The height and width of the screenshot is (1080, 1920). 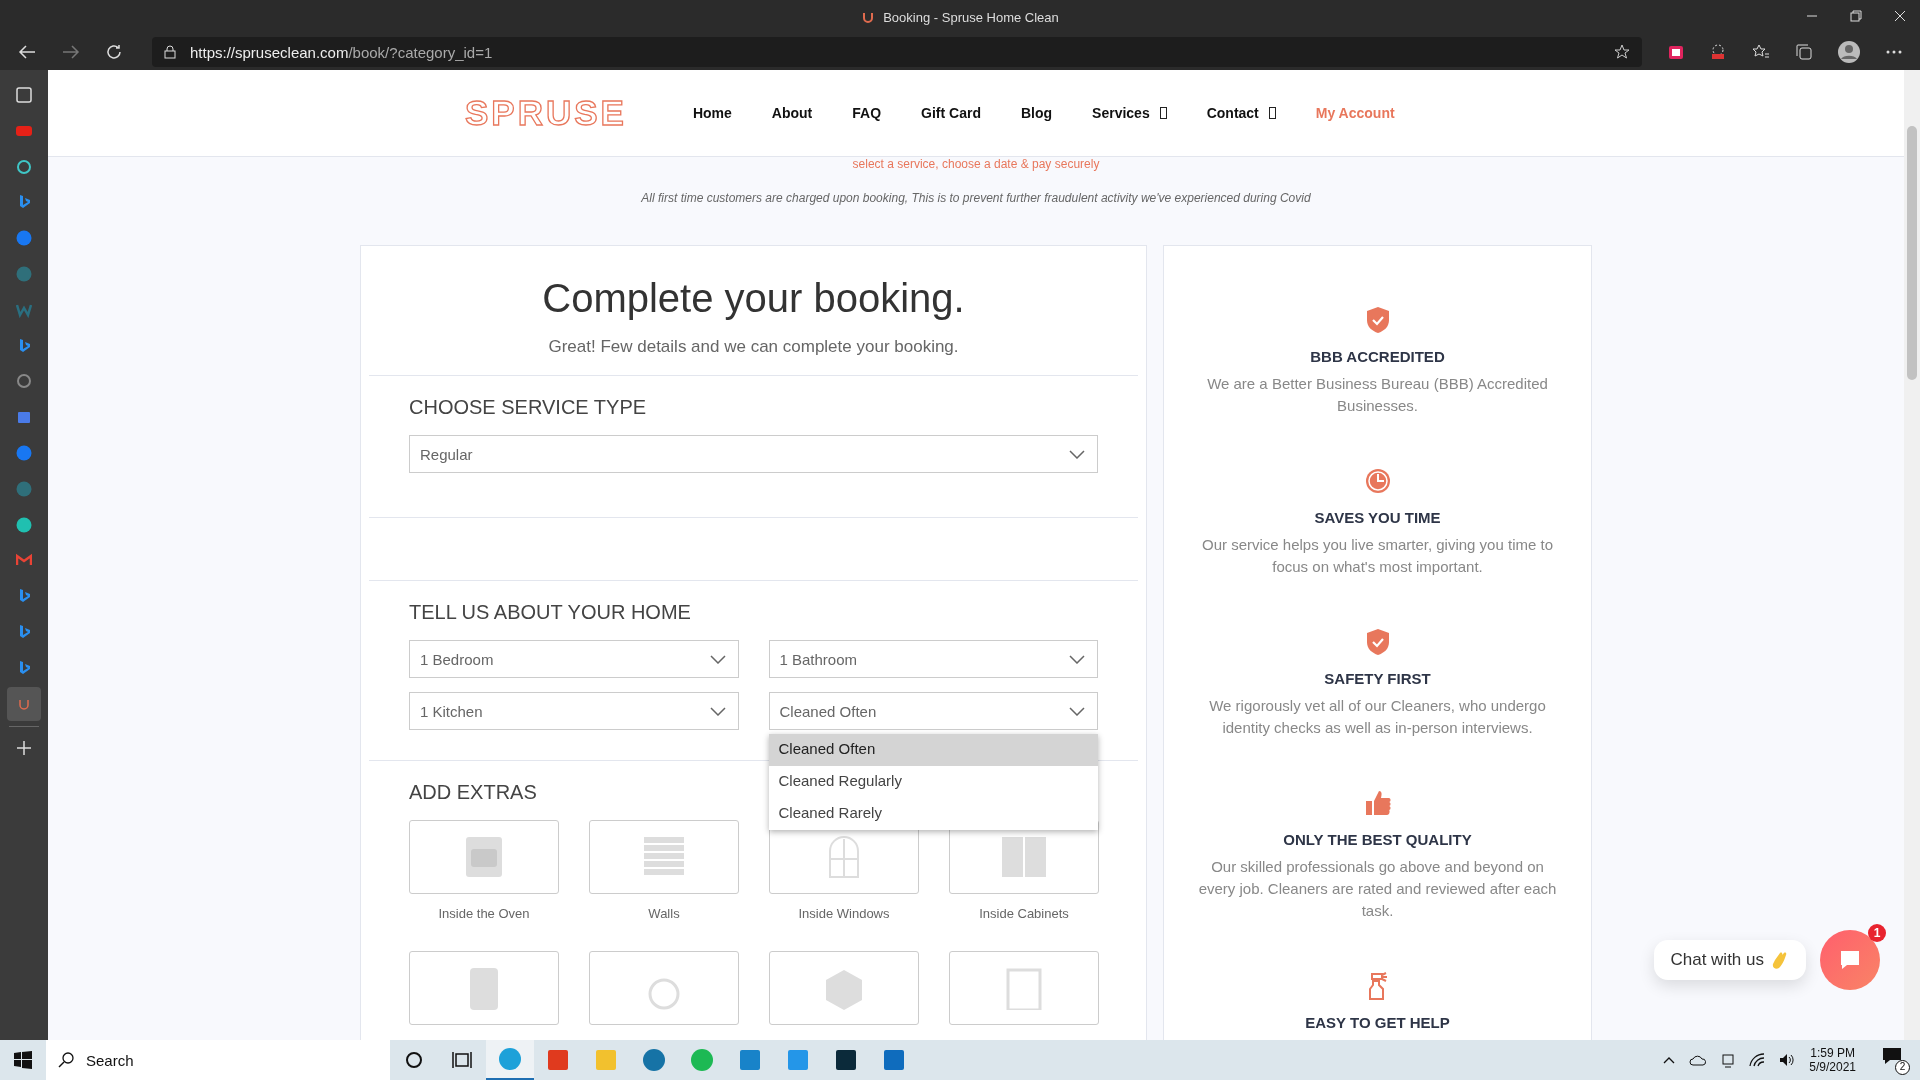 I want to click on service-type-select: Regular, so click(x=753, y=454).